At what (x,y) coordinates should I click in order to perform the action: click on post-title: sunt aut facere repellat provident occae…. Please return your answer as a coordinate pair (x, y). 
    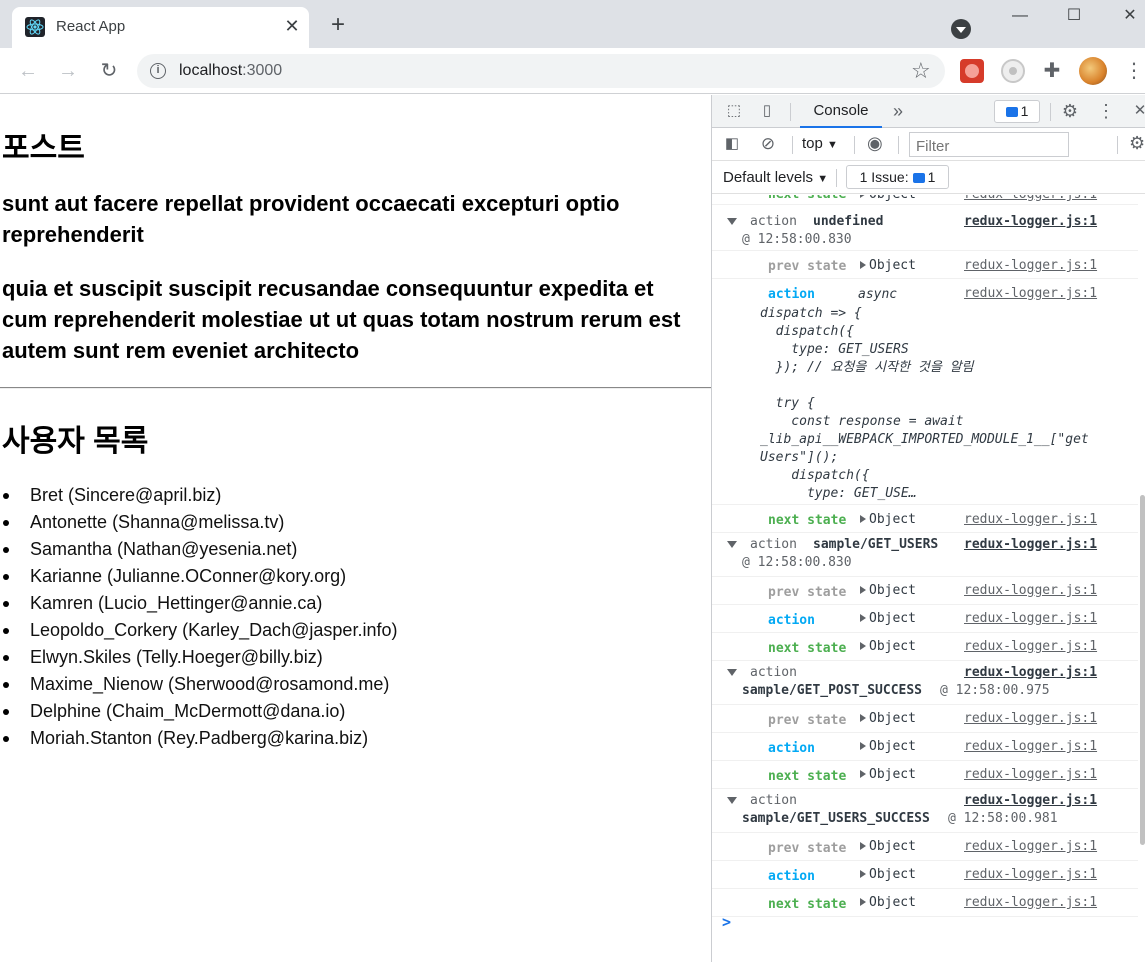
    Looking at the image, I should click on (311, 219).